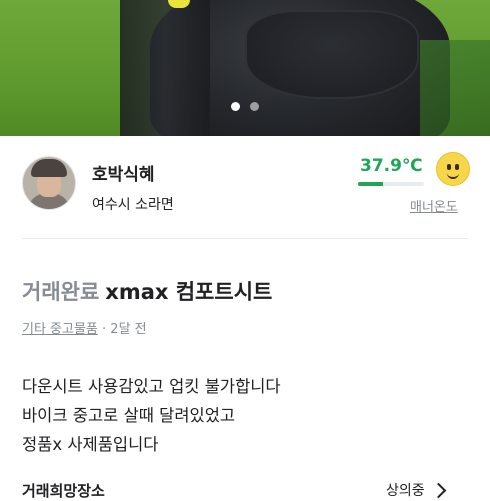 The width and height of the screenshot is (490, 501). Describe the element at coordinates (438, 490) in the screenshot. I see `chevron-right-icon` at that location.